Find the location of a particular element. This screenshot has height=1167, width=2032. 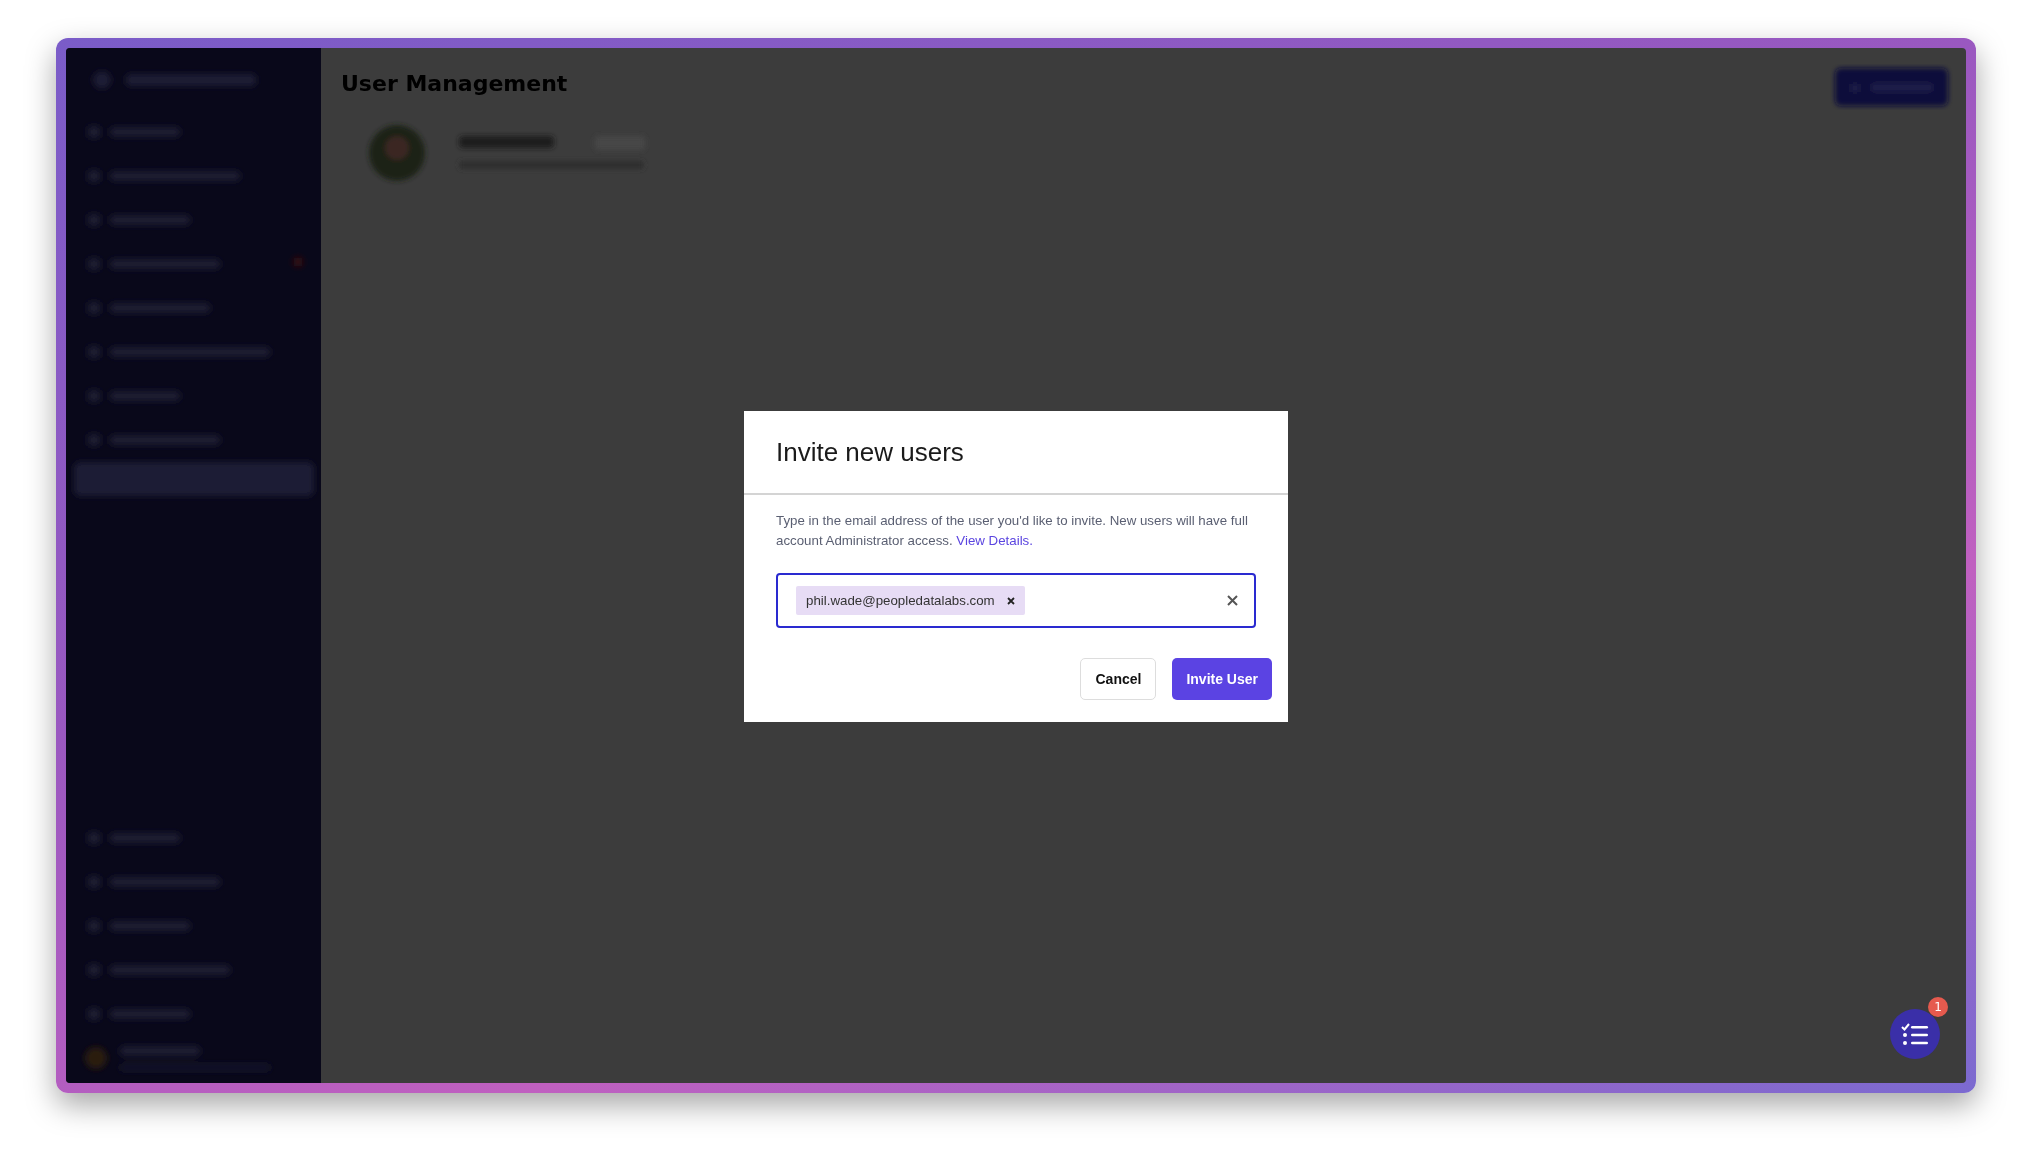

dialog-description: Type in the email address of the user you'd like to invite. New users will have full account Administrator access. View Details. is located at coordinates (1012, 531).